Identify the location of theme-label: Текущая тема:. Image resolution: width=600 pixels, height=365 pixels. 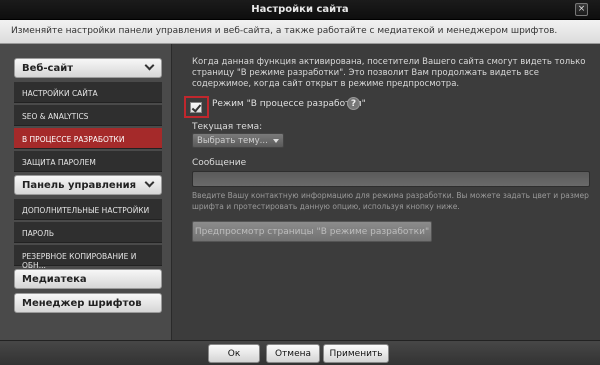
(227, 127).